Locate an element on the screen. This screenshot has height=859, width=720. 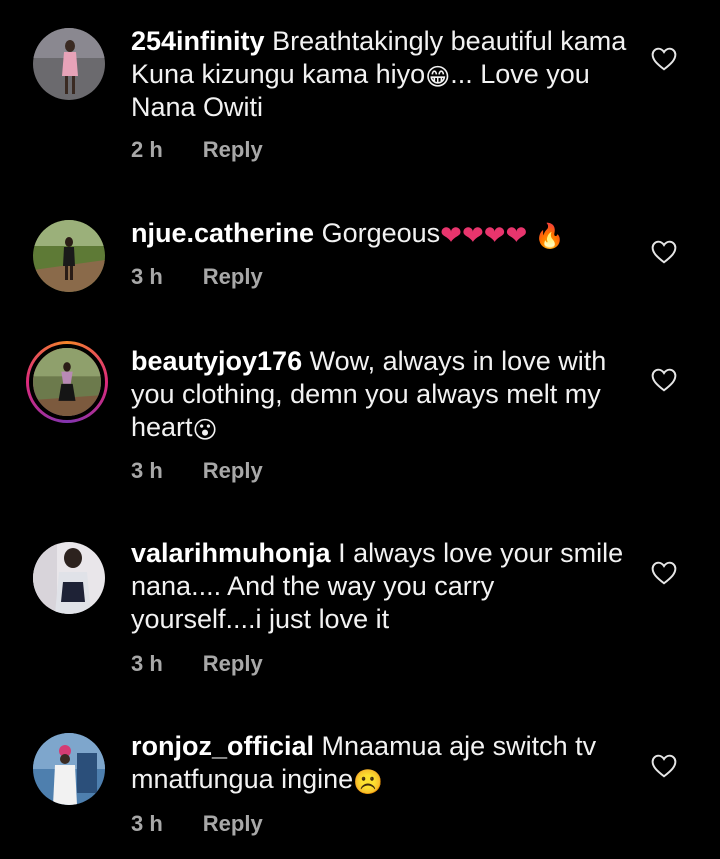
surprised-emoji-icon: 😮 is located at coordinates (205, 430).